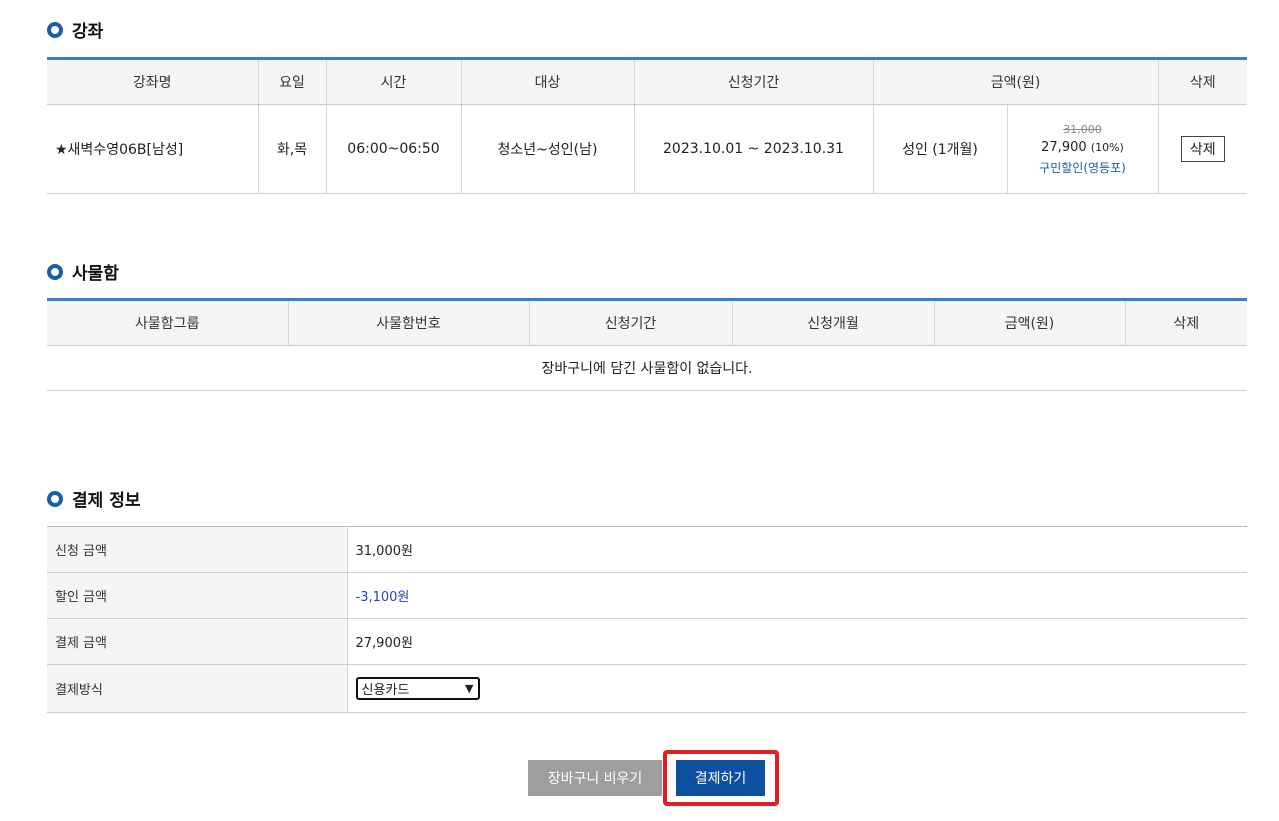  I want to click on locker-section-title: 사물함, so click(83, 271).